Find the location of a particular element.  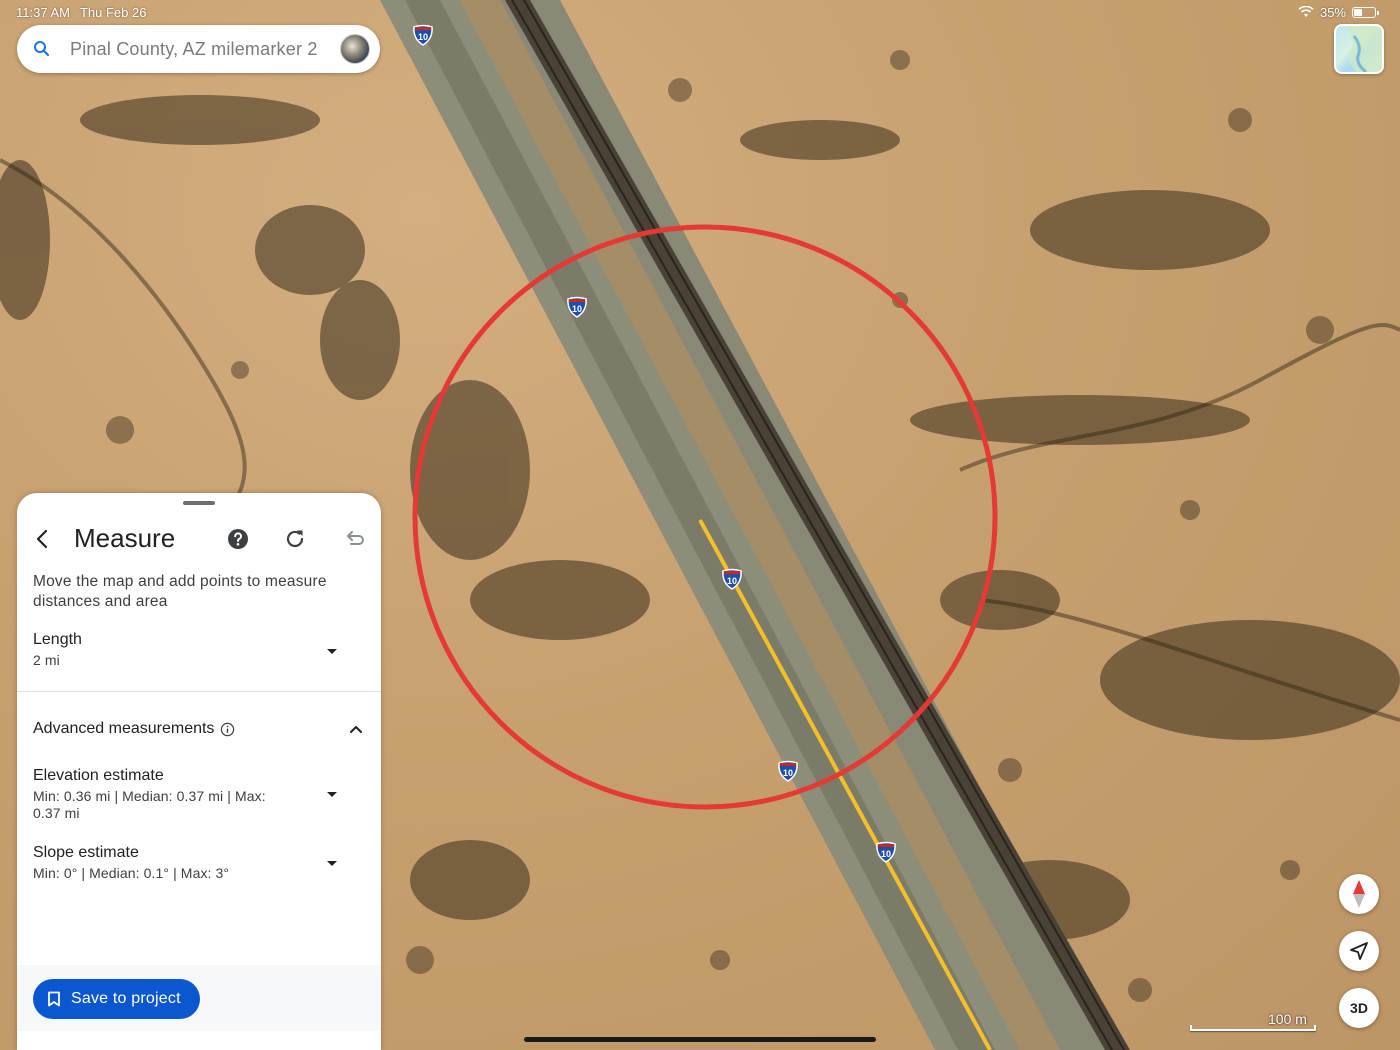

save-to-project-button: Save to project is located at coordinates (116, 999).